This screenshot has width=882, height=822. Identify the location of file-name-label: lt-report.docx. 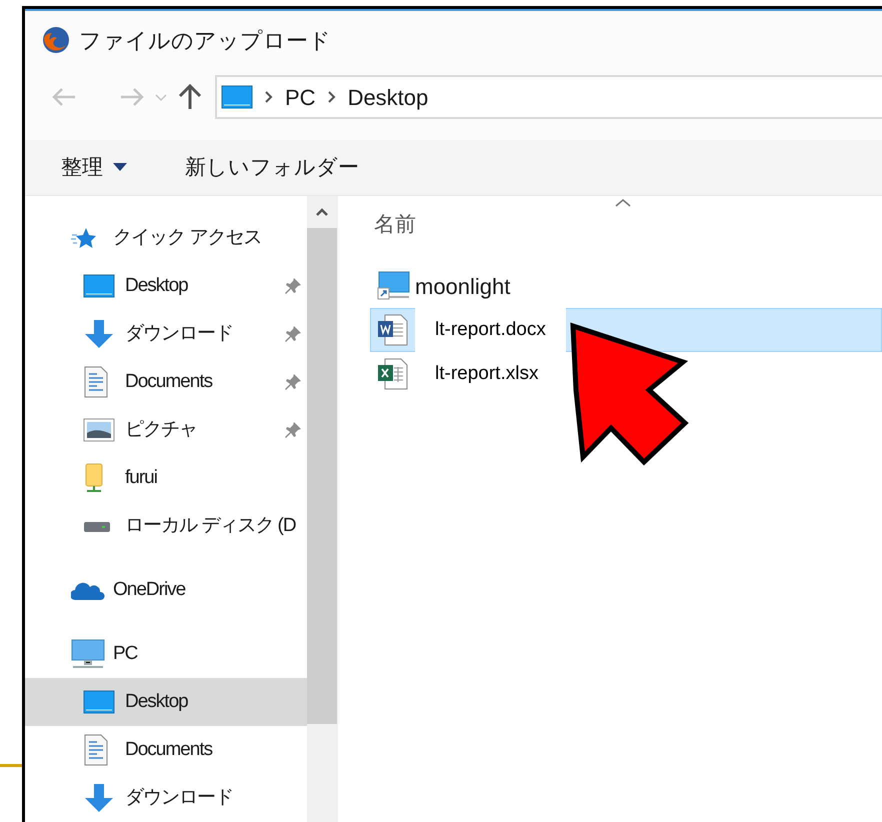
(490, 330).